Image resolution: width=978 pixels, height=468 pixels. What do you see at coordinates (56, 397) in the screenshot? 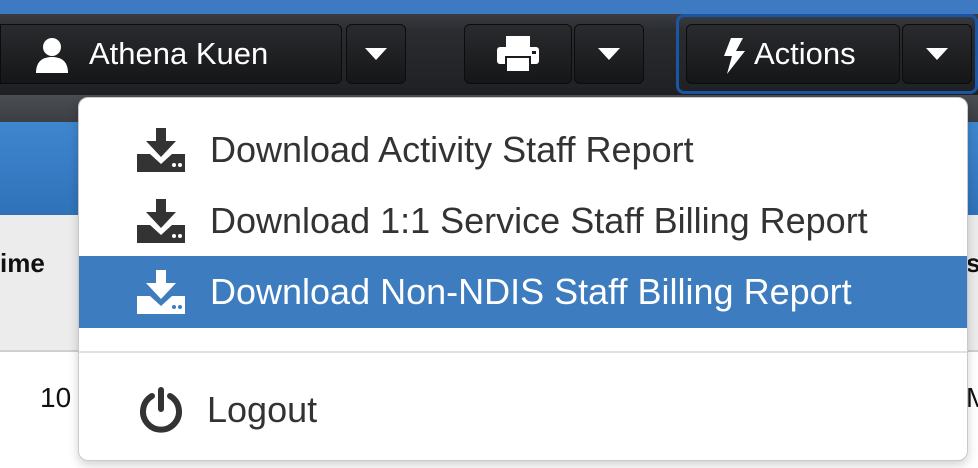
I see `table-cell: 10` at bounding box center [56, 397].